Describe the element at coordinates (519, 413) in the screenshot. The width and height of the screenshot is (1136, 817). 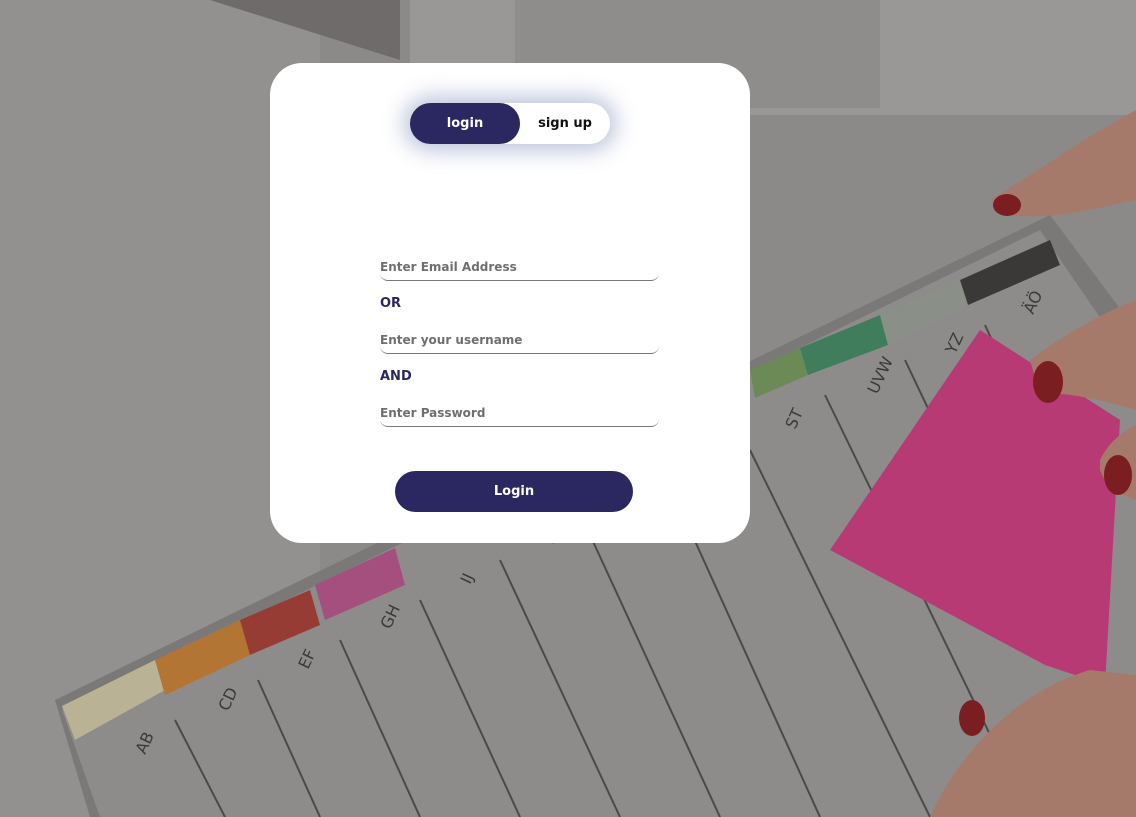
I see `password-input` at that location.